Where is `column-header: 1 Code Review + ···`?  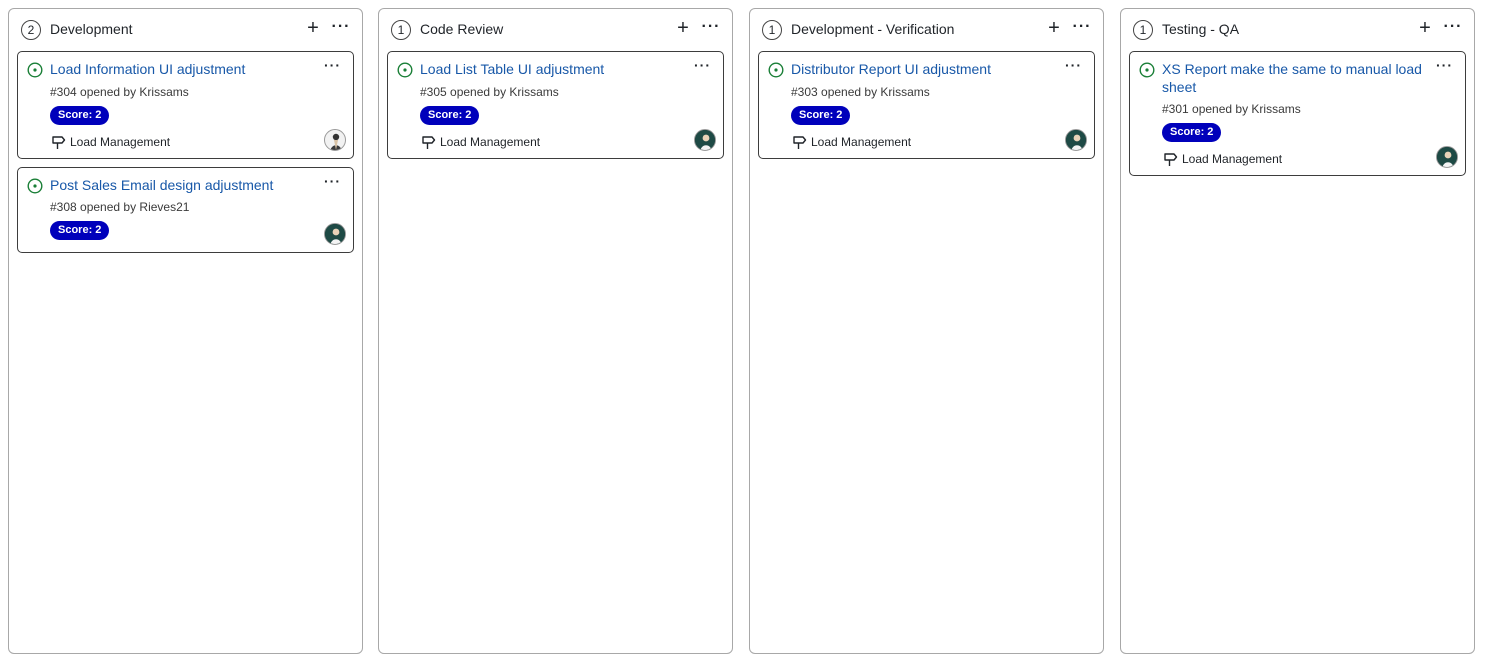
column-header: 1 Code Review + ··· is located at coordinates (555, 29).